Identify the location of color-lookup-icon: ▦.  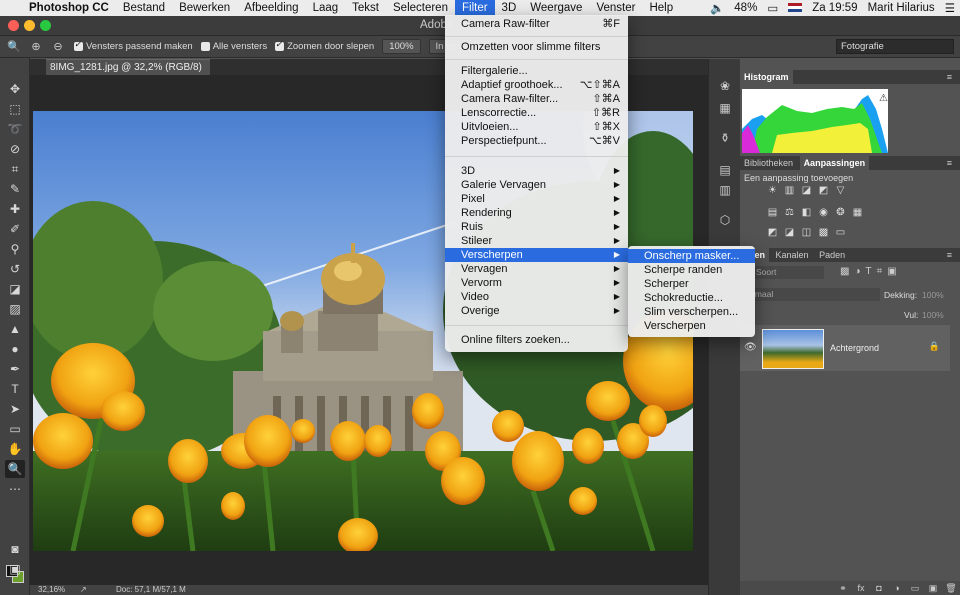
(857, 214).